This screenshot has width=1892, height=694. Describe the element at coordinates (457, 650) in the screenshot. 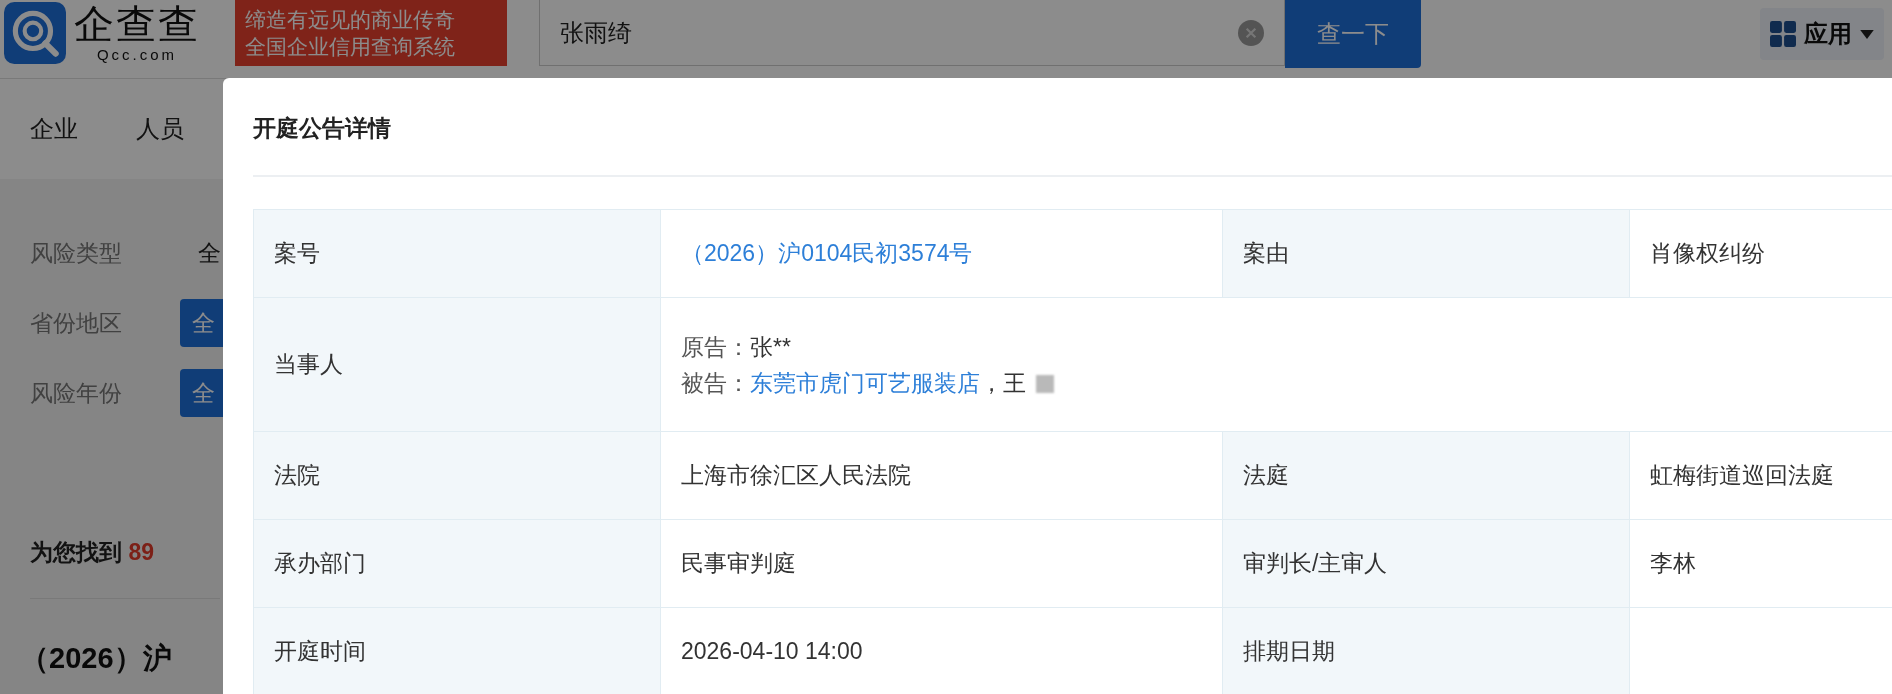

I see `field-label: 开庭时间` at that location.